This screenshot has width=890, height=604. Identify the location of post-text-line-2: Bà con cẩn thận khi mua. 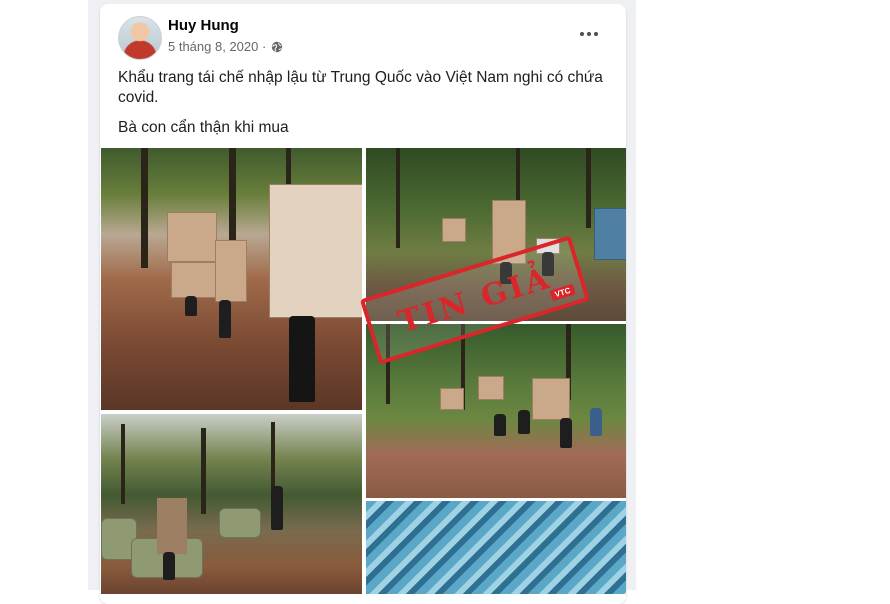
(203, 127).